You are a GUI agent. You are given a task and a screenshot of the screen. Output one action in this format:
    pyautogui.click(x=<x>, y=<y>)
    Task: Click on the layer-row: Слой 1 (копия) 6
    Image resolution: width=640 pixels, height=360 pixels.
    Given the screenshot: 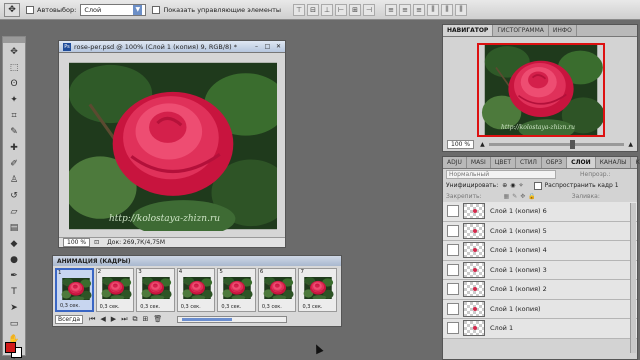 What is the action you would take?
    pyautogui.click(x=540, y=212)
    